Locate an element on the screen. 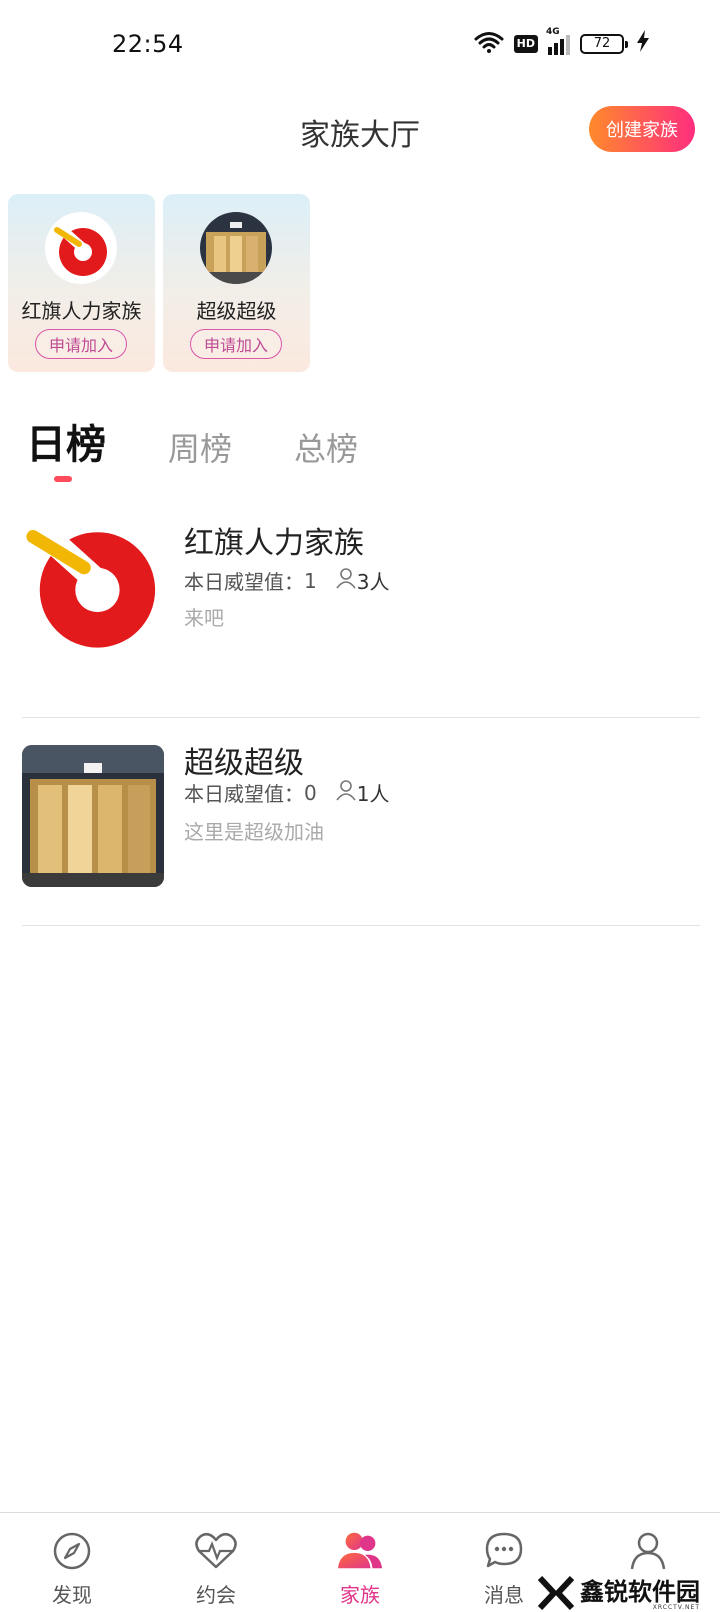 This screenshot has height=1612, width=720. nav-family: 家族 is located at coordinates (360, 1562).